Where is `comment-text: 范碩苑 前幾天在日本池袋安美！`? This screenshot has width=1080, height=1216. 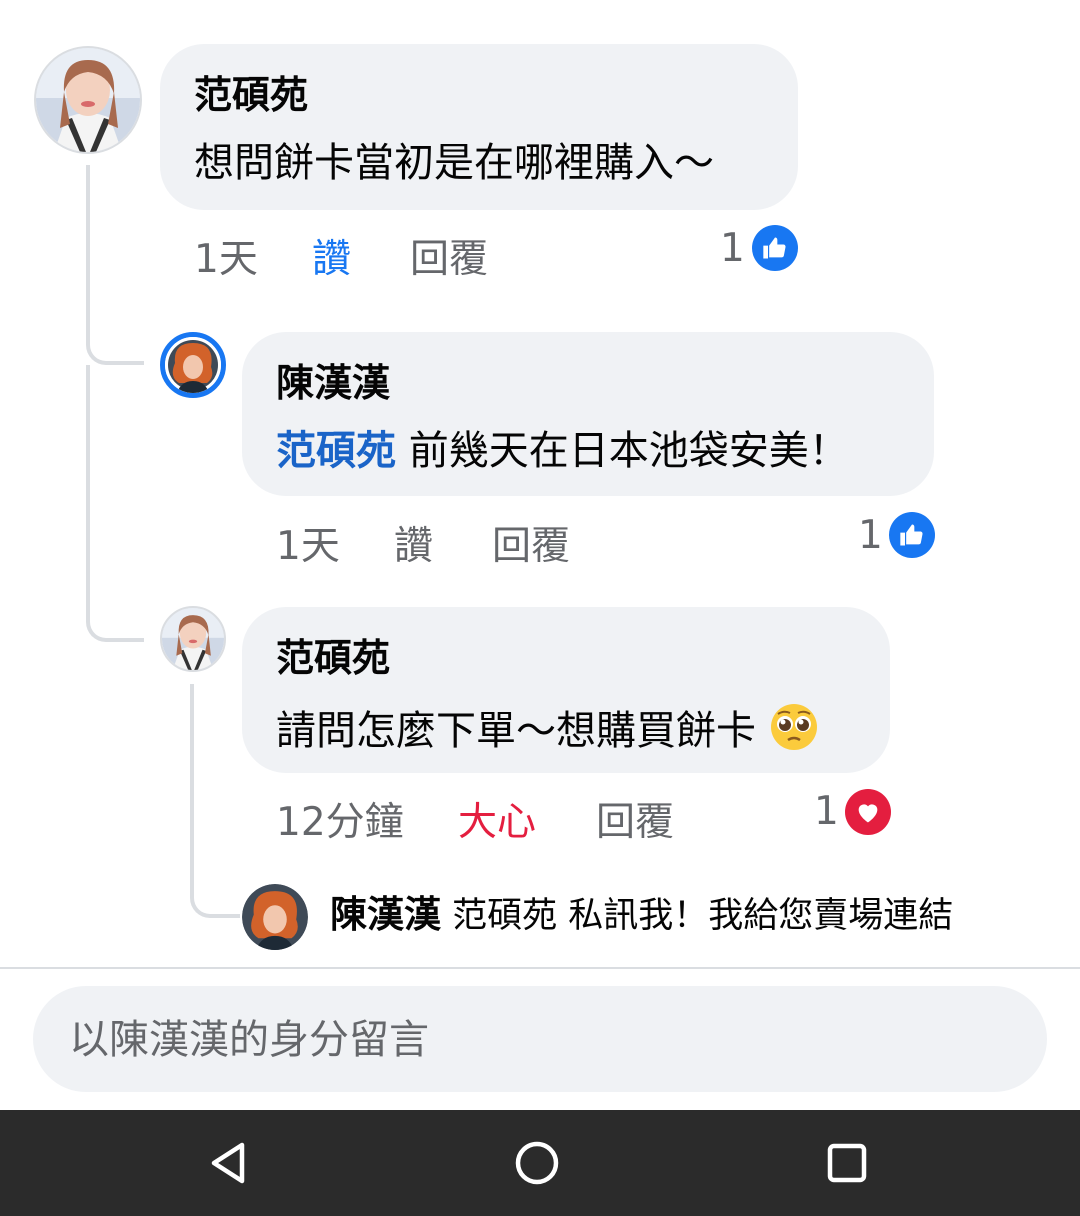
comment-text: 范碩苑 前幾天在日本池袋安美！ is located at coordinates (562, 451).